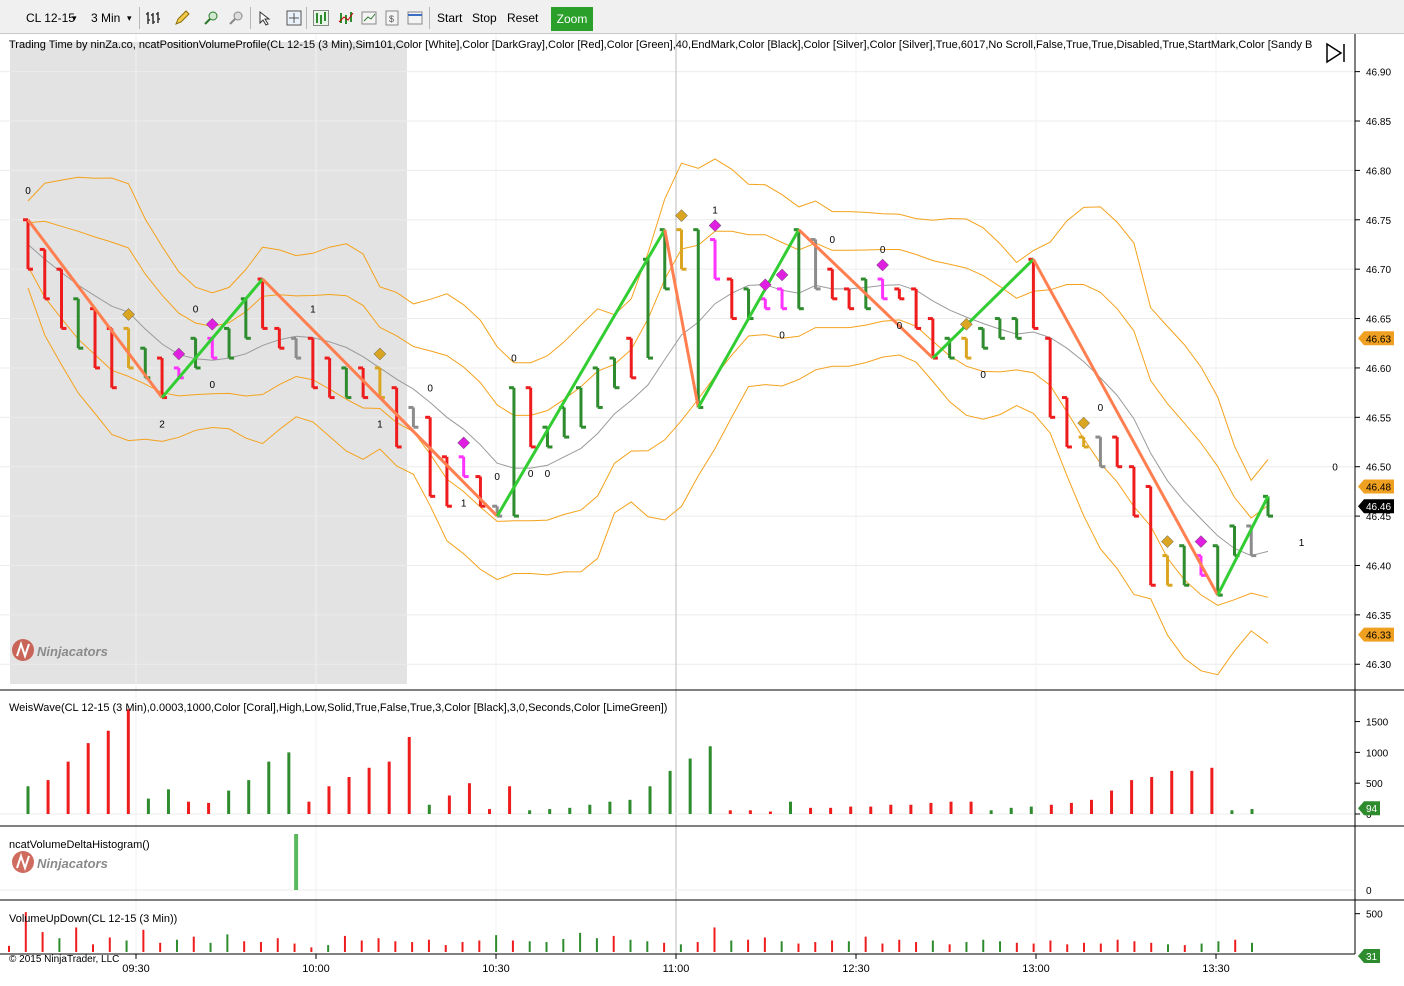 The height and width of the screenshot is (986, 1404). I want to click on price-tick-label: 46.60, so click(1378, 369).